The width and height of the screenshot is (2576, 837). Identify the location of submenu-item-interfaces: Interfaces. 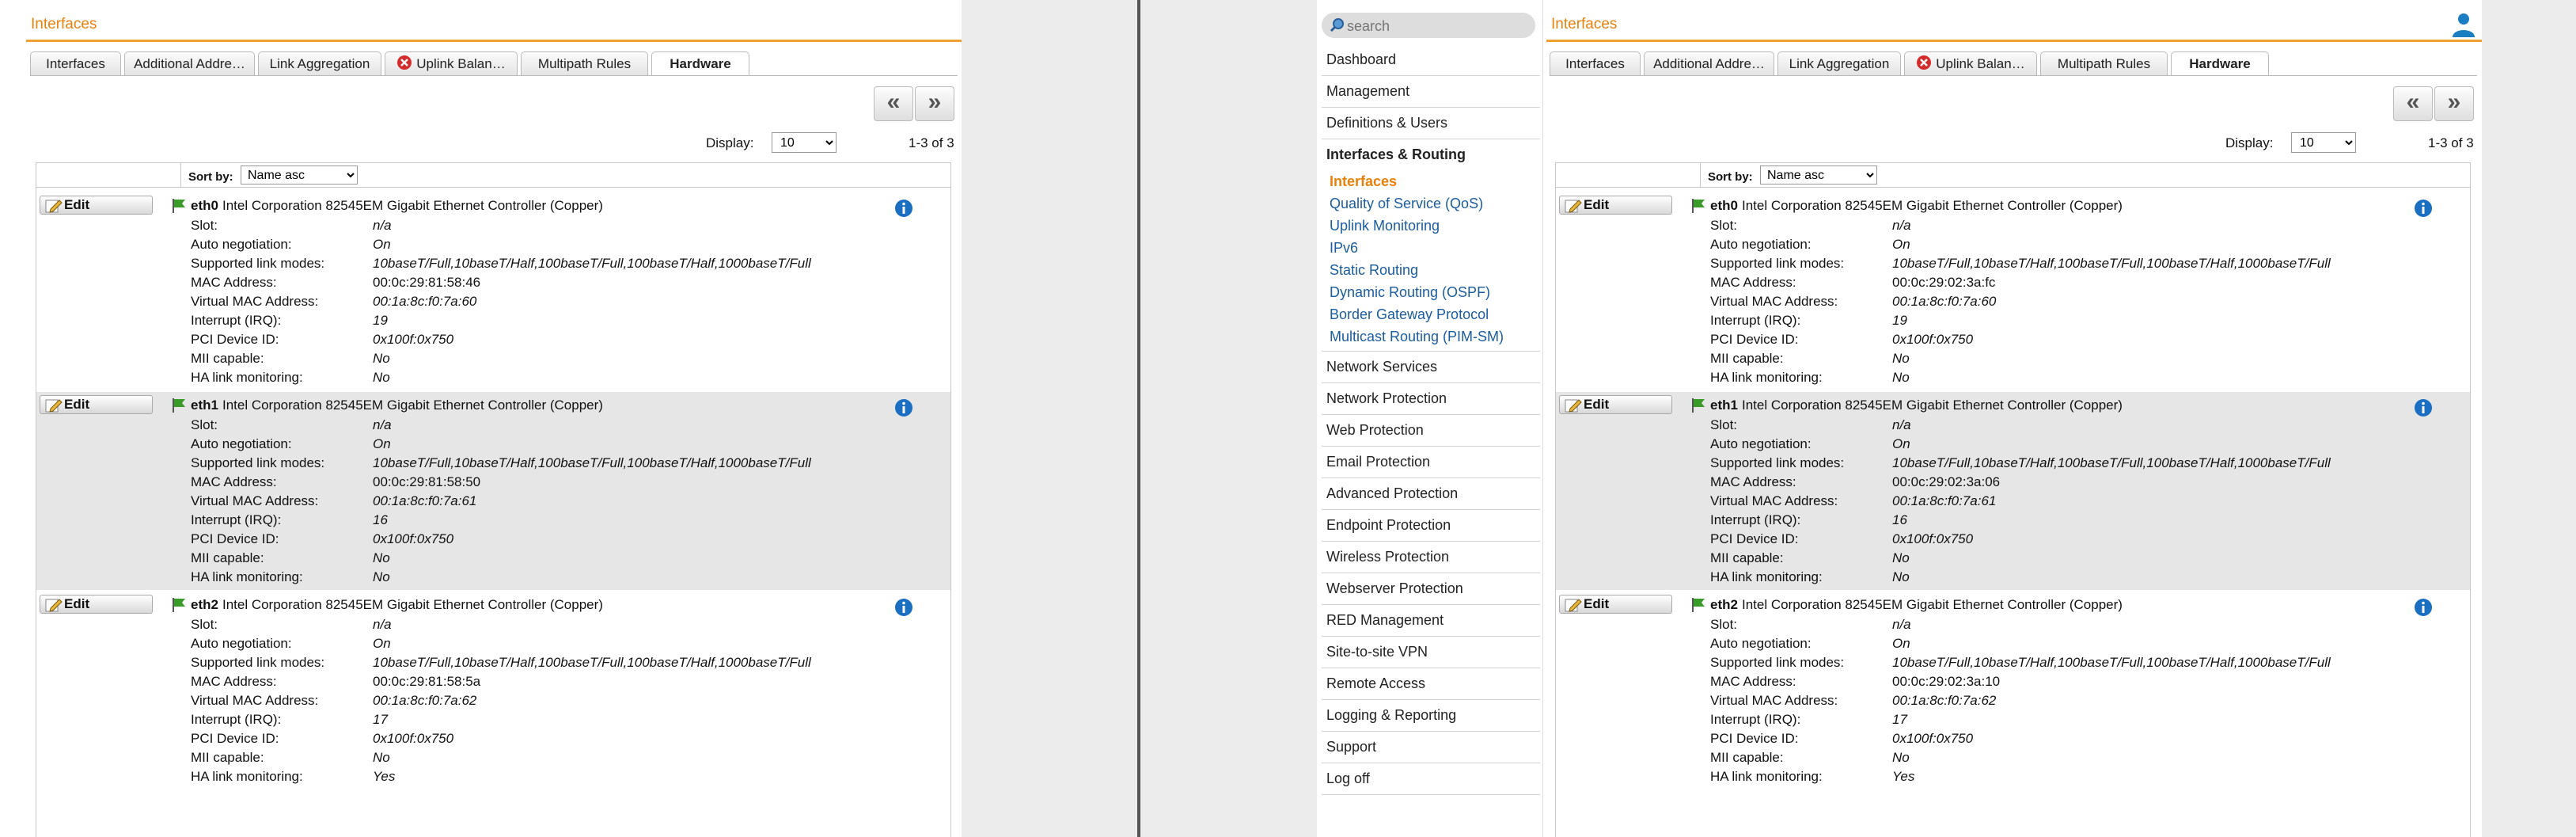
(1431, 181).